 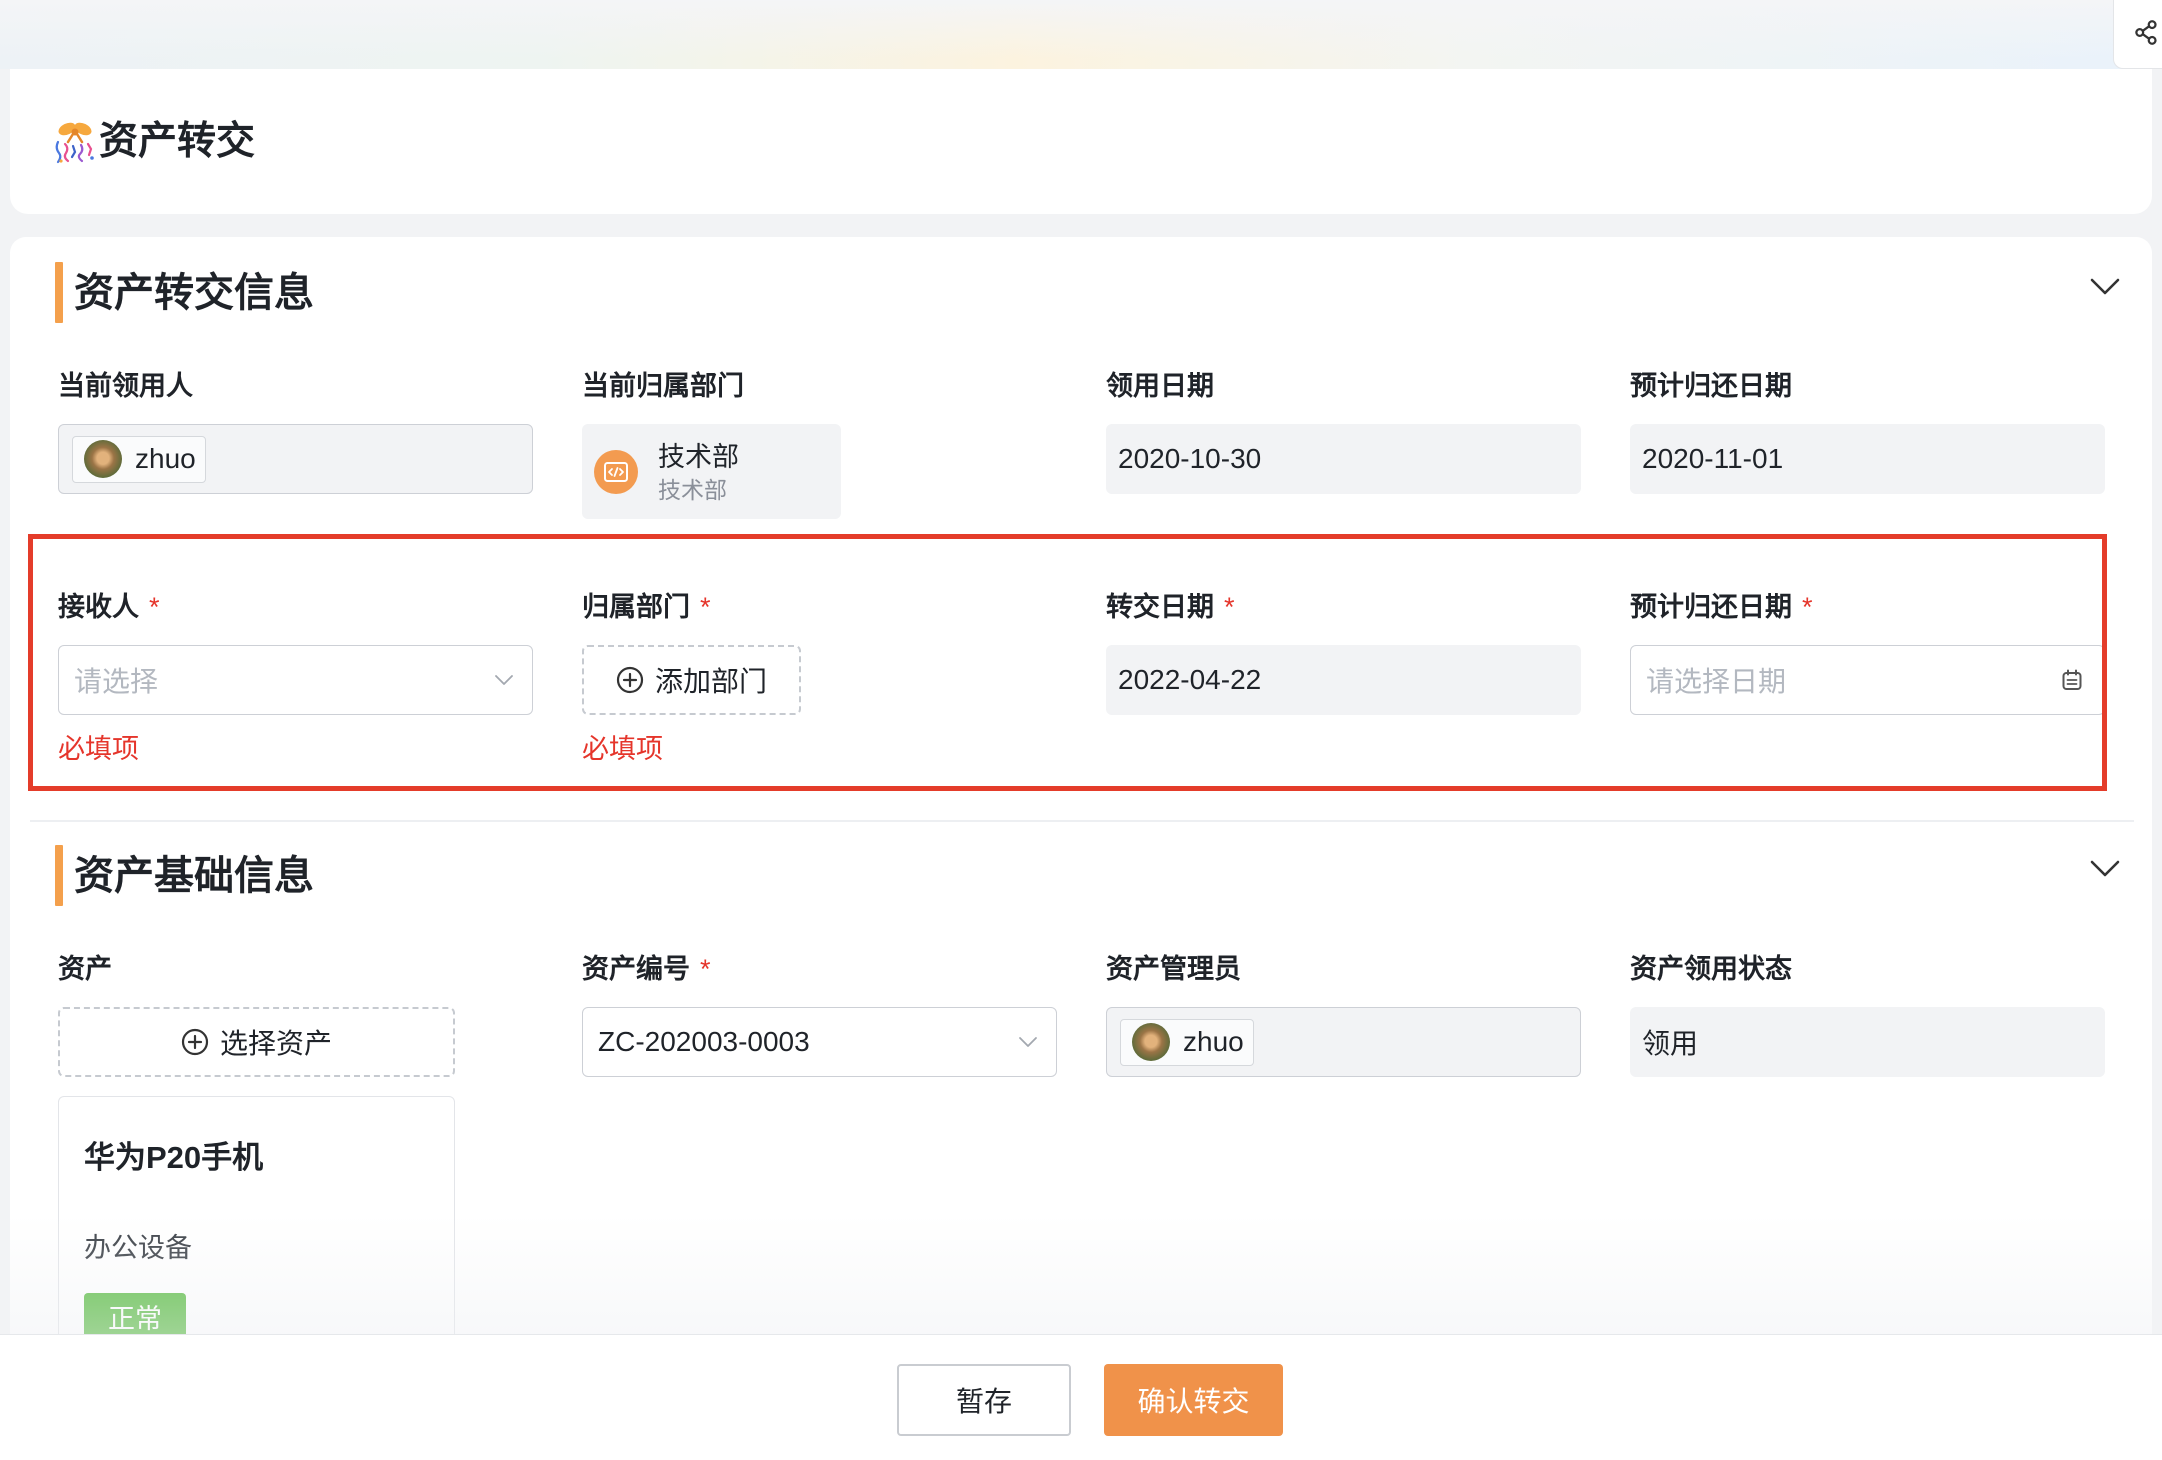 What do you see at coordinates (1711, 607) in the screenshot?
I see `new-return-date-label: 预计归还日期` at bounding box center [1711, 607].